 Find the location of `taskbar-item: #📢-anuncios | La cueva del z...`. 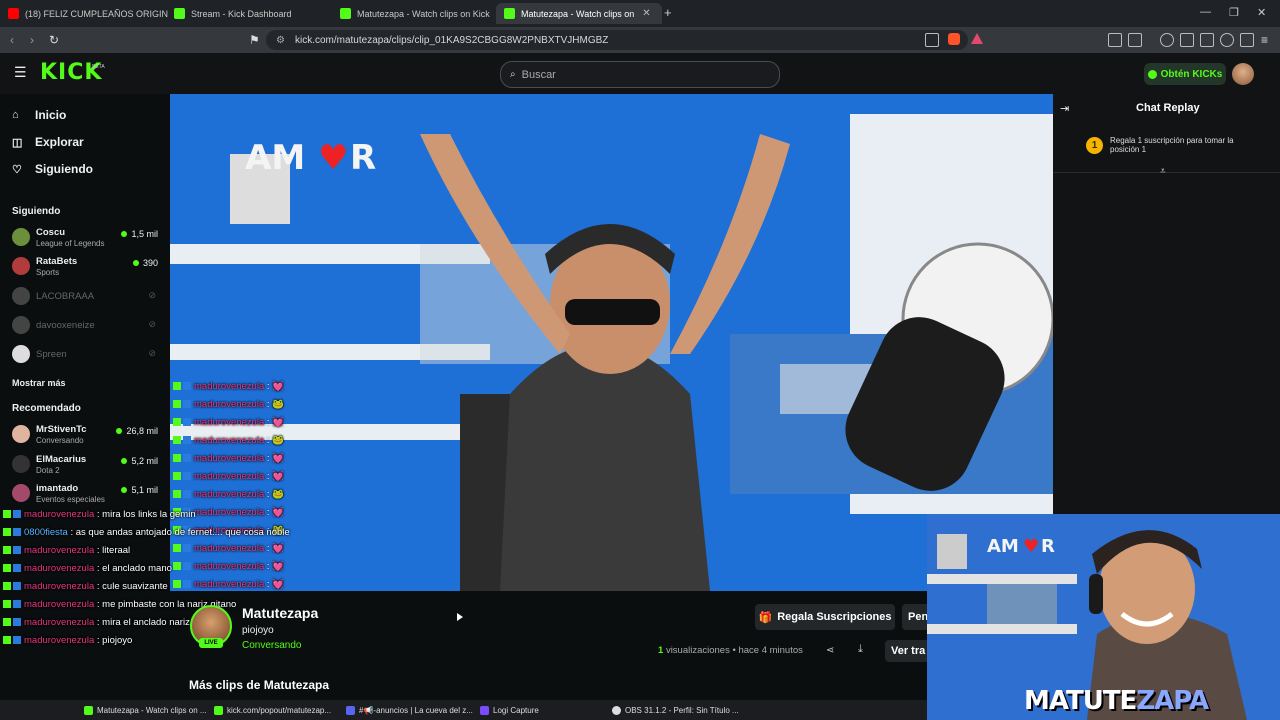

taskbar-item: #📢-anuncios | La cueva del z... is located at coordinates (409, 710).